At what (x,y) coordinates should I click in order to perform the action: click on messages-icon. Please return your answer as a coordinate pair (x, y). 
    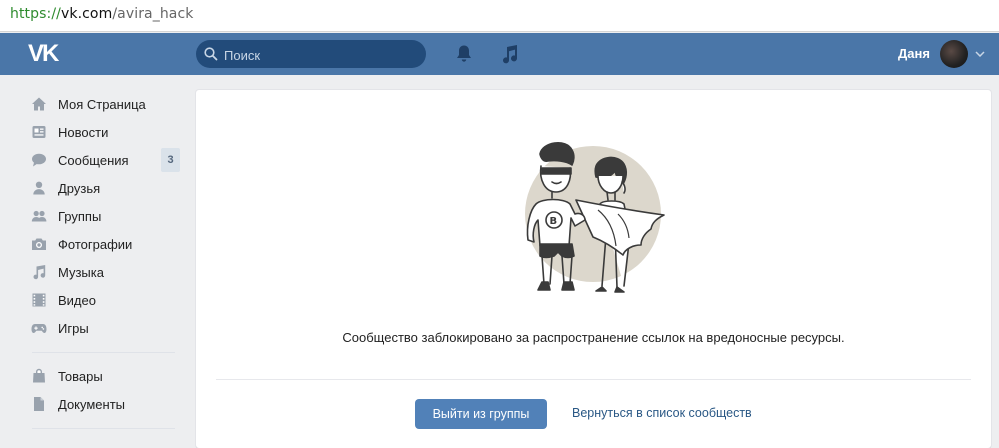
    Looking at the image, I should click on (39, 160).